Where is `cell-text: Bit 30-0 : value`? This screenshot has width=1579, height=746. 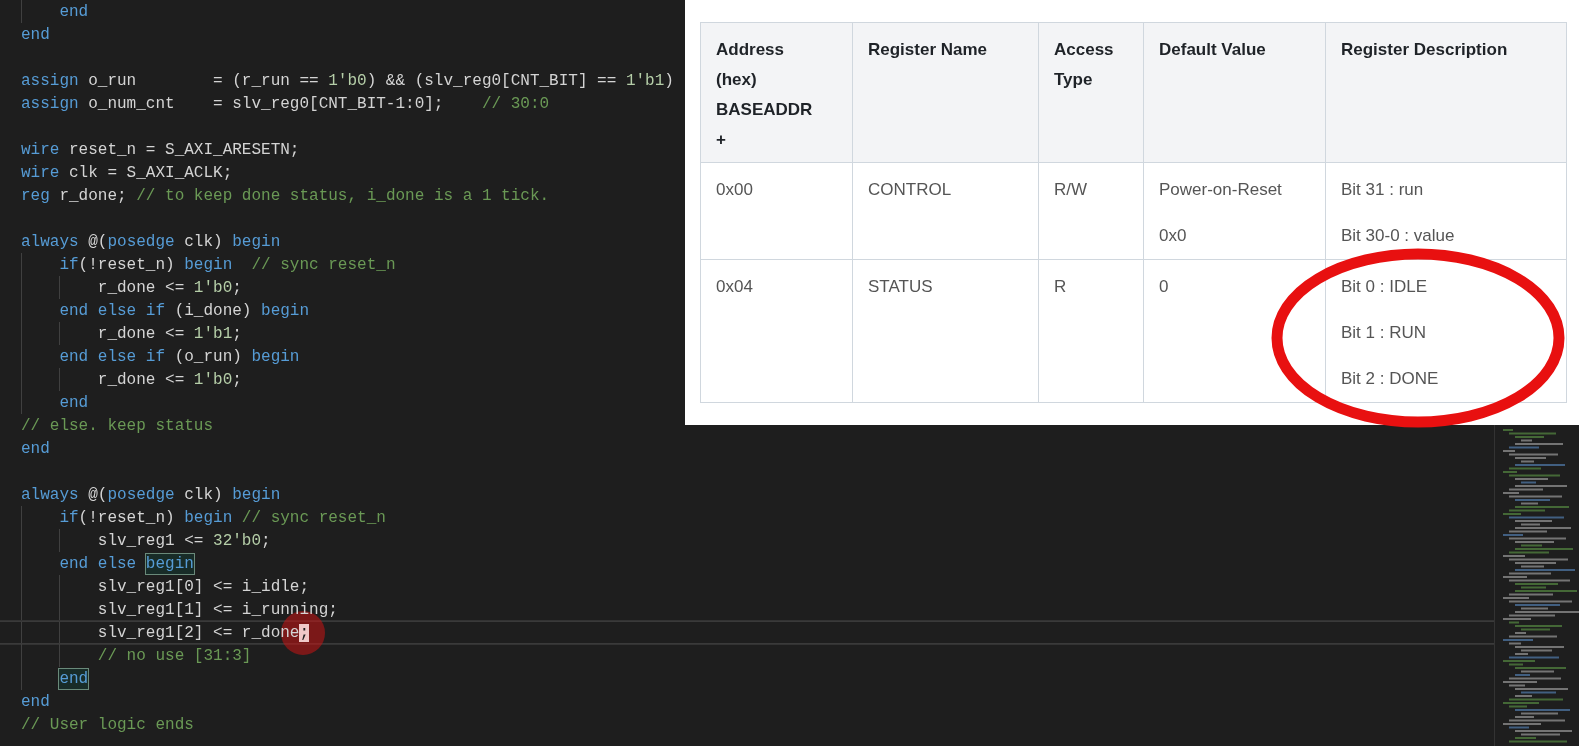
cell-text: Bit 30-0 : value is located at coordinates (1398, 236).